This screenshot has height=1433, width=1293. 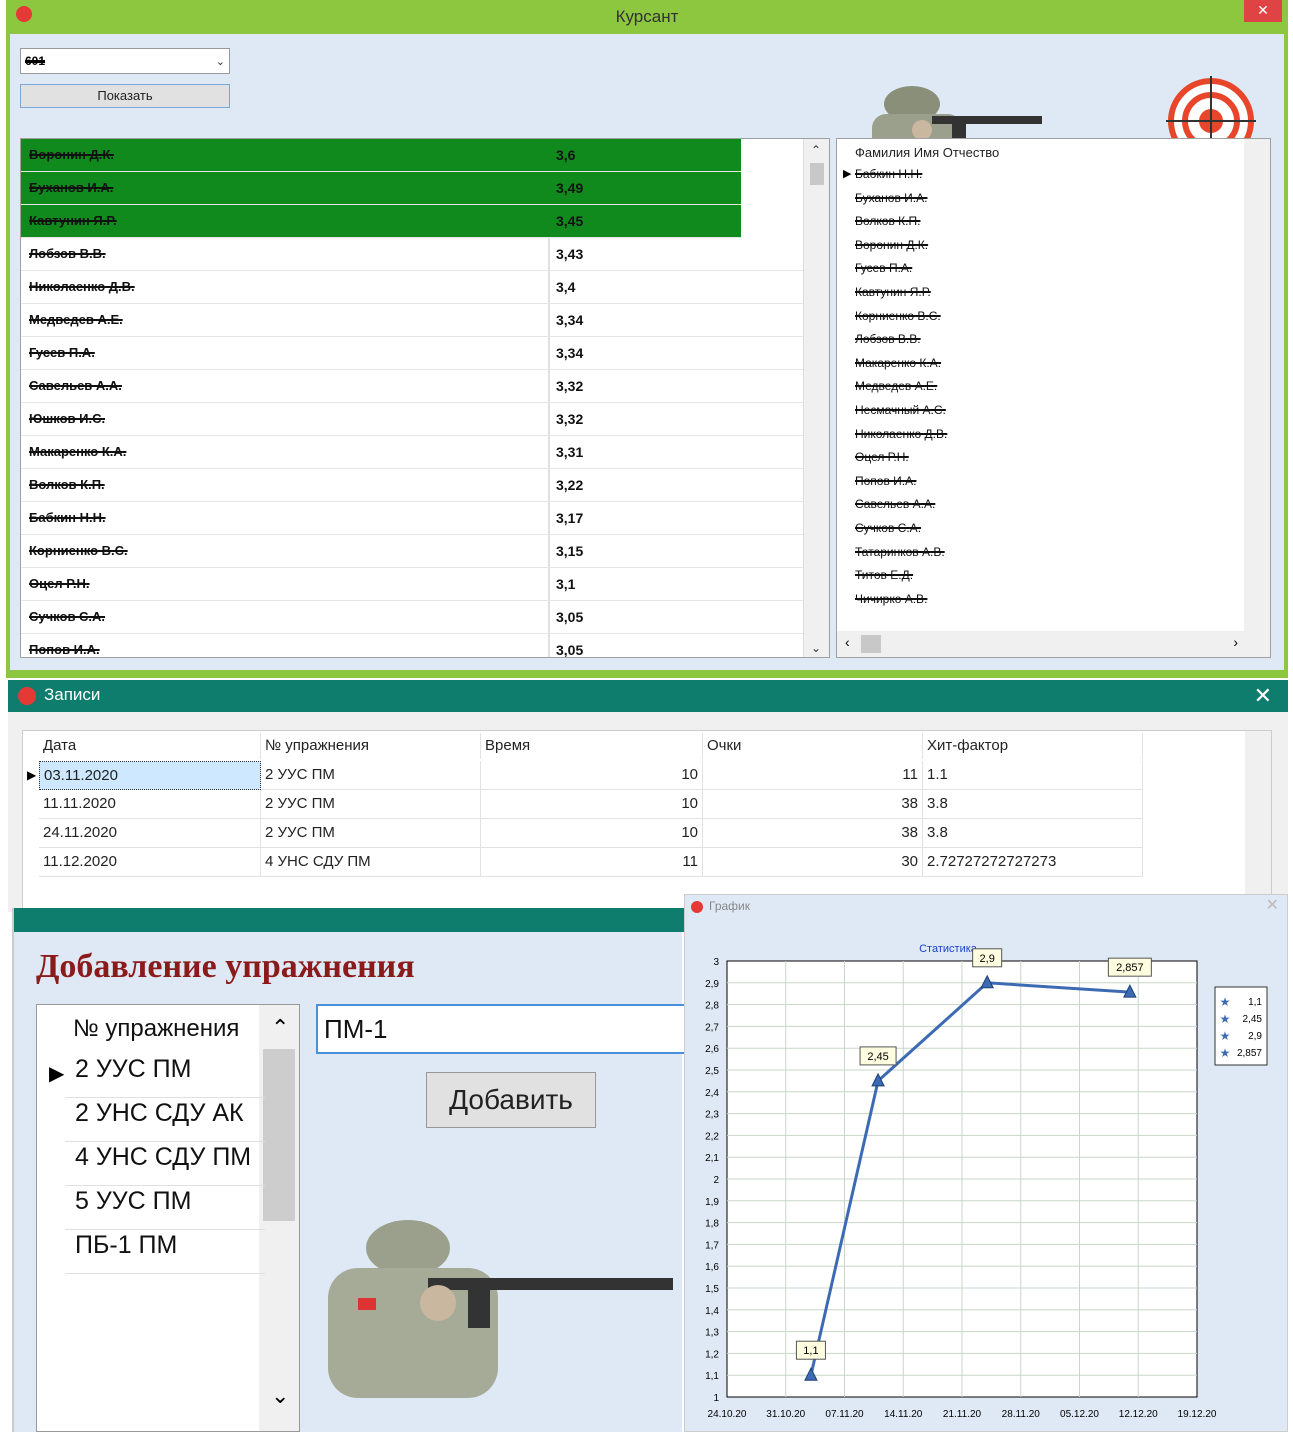 I want to click on list-item: 5 УУС ПМ, so click(x=133, y=1201).